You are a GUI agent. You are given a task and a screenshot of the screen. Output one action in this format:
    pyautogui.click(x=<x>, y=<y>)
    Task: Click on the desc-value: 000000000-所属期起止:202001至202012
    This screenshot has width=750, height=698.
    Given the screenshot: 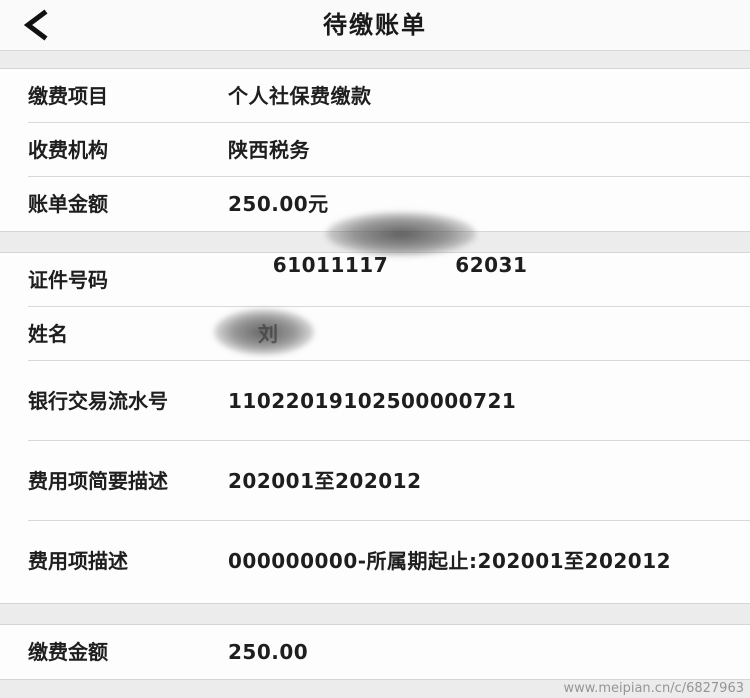 What is the action you would take?
    pyautogui.click(x=450, y=561)
    